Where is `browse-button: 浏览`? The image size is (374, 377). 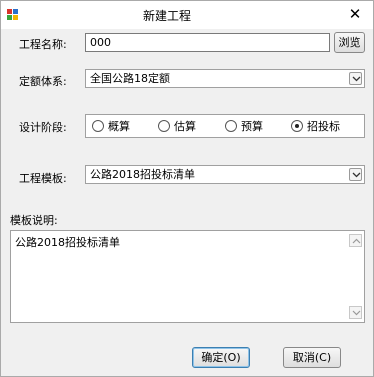 browse-button: 浏览 is located at coordinates (349, 42).